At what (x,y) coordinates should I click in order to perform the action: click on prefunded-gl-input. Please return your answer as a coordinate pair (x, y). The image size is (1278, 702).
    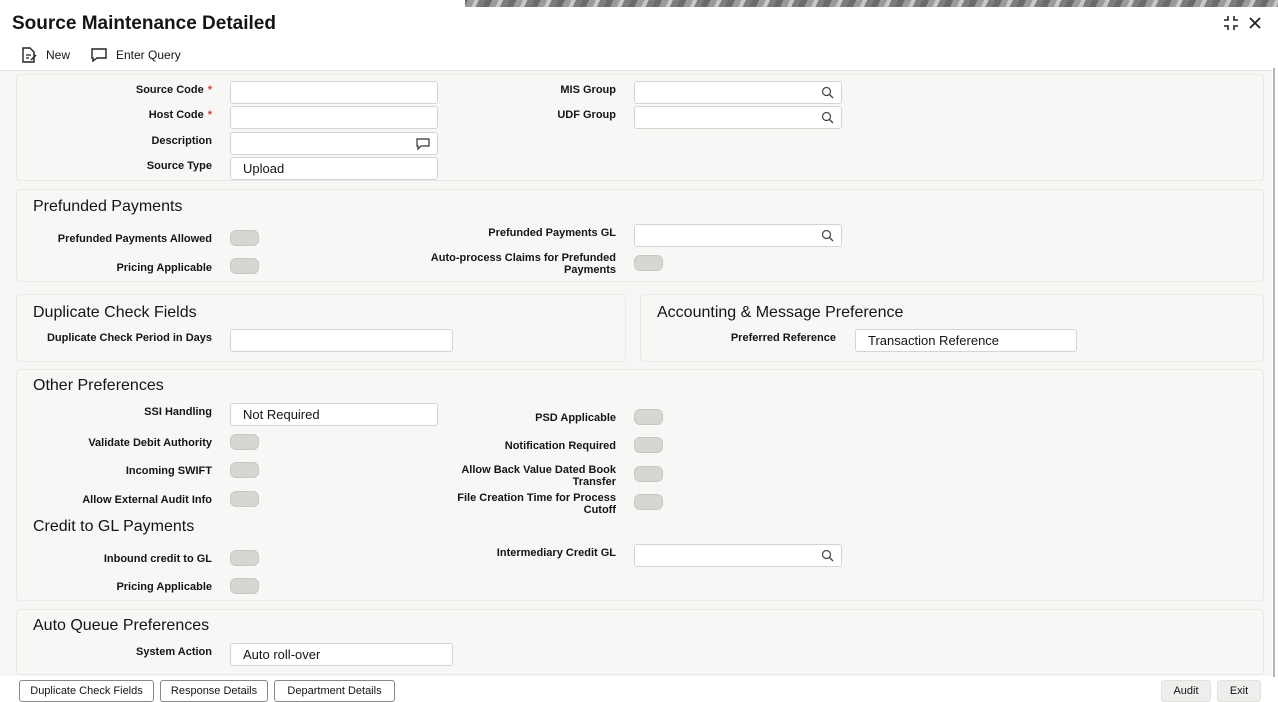
    Looking at the image, I should click on (738, 235).